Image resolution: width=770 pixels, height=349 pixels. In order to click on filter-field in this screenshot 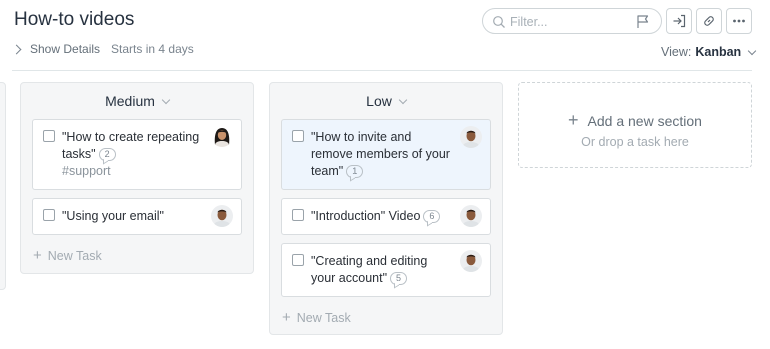, I will do `click(572, 21)`.